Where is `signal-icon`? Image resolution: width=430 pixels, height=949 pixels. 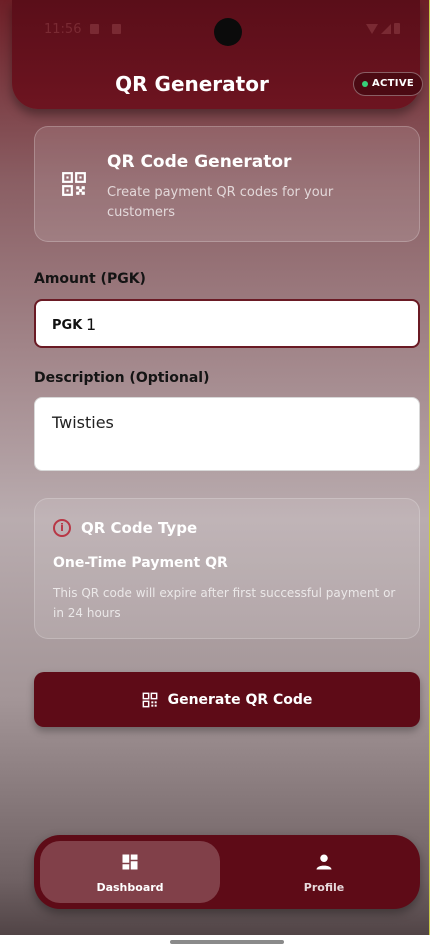 signal-icon is located at coordinates (386, 28).